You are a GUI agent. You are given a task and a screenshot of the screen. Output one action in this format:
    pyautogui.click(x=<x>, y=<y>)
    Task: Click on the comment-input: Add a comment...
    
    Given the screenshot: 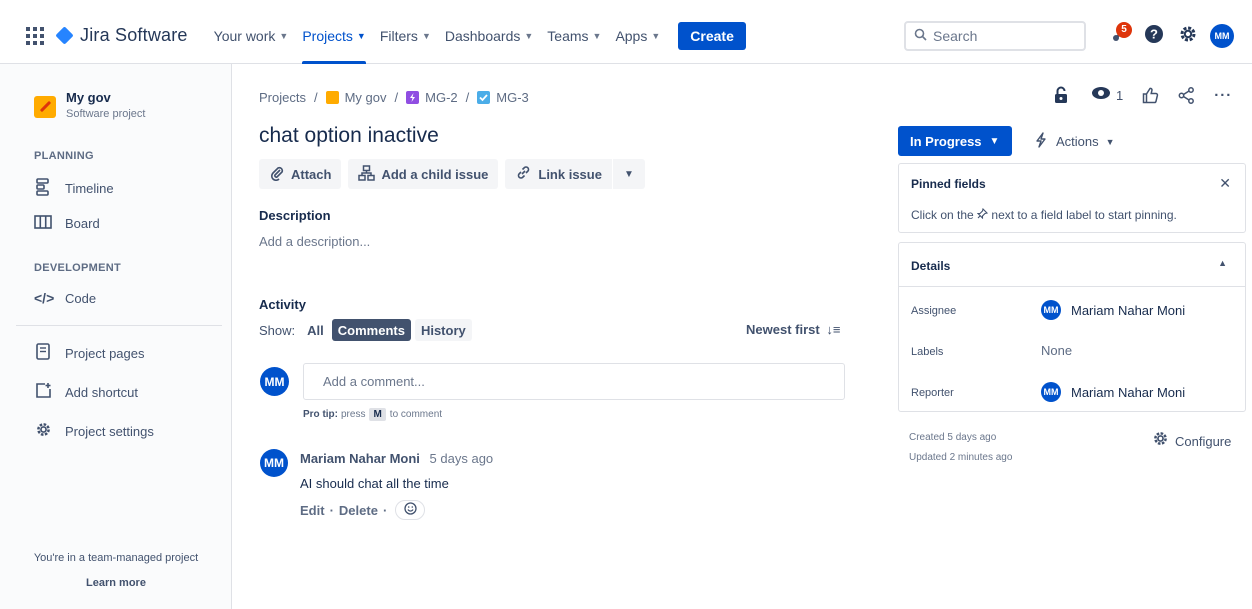 What is the action you would take?
    pyautogui.click(x=574, y=381)
    